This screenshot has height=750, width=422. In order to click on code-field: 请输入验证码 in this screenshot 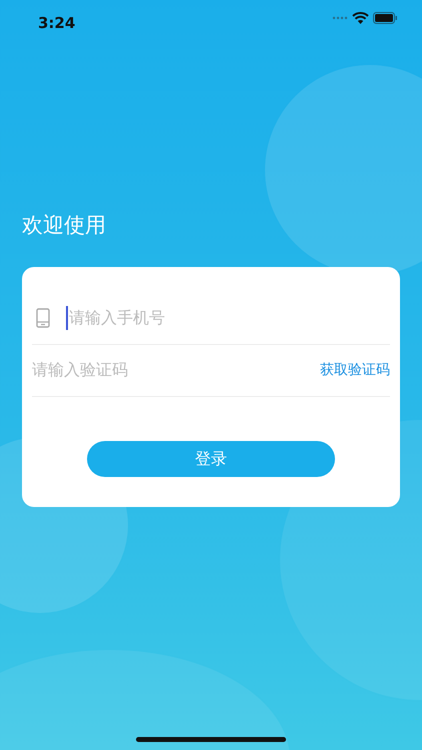, I will do `click(176, 370)`.